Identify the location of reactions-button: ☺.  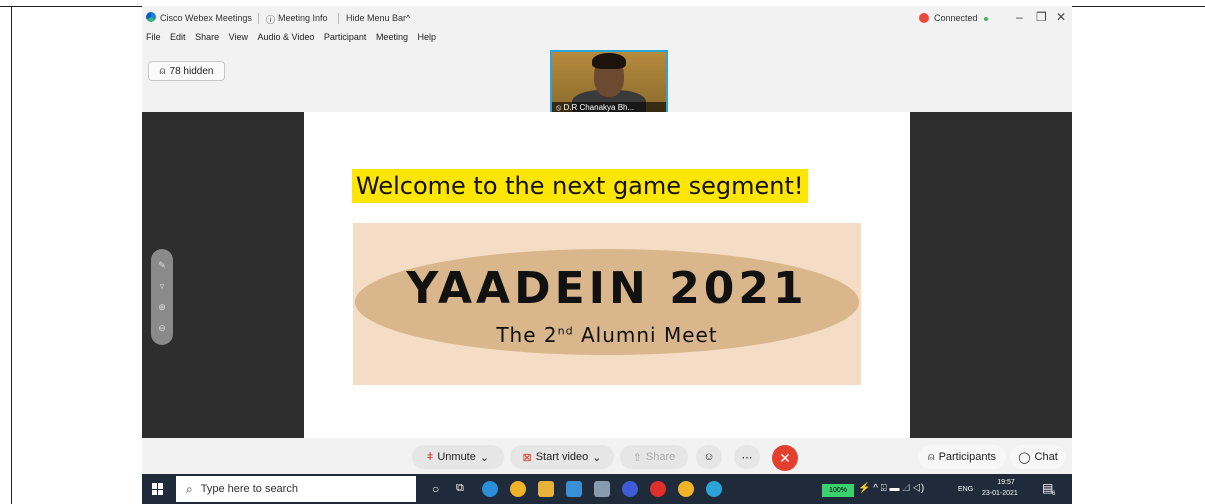
(709, 457).